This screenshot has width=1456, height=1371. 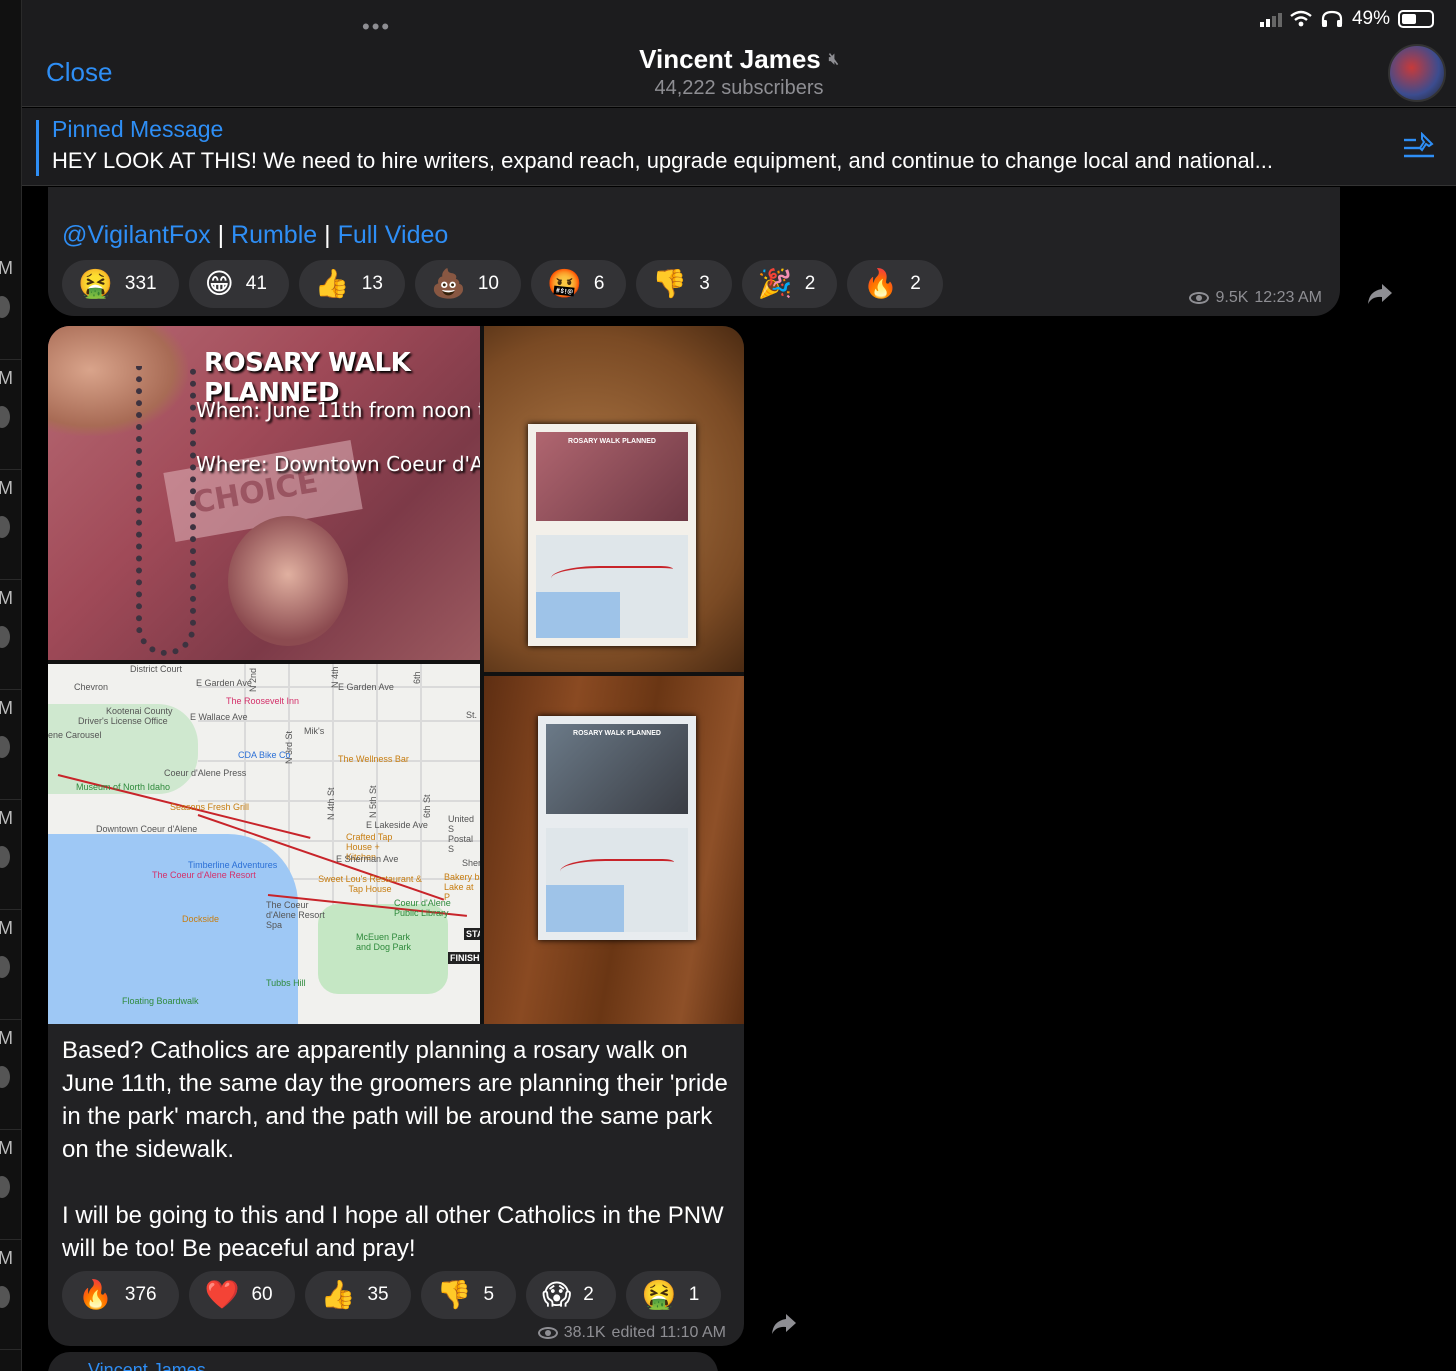 What do you see at coordinates (448, 283) in the screenshot?
I see `poop-emoji-icon: 💩` at bounding box center [448, 283].